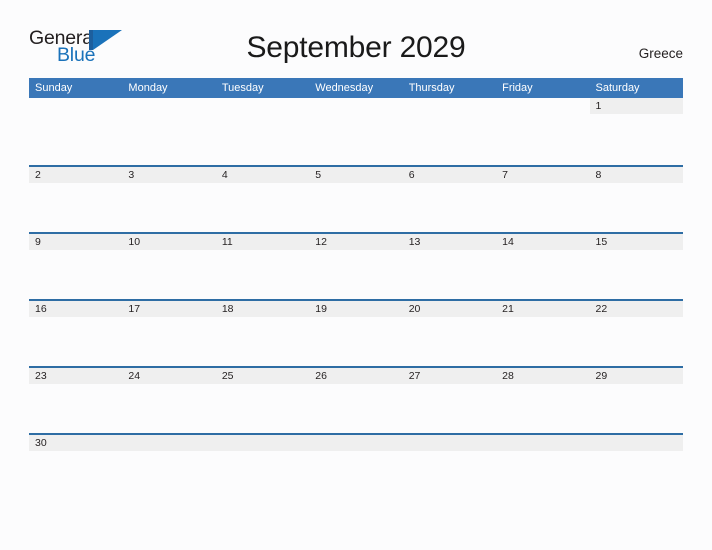  I want to click on day-number: 11, so click(227, 242).